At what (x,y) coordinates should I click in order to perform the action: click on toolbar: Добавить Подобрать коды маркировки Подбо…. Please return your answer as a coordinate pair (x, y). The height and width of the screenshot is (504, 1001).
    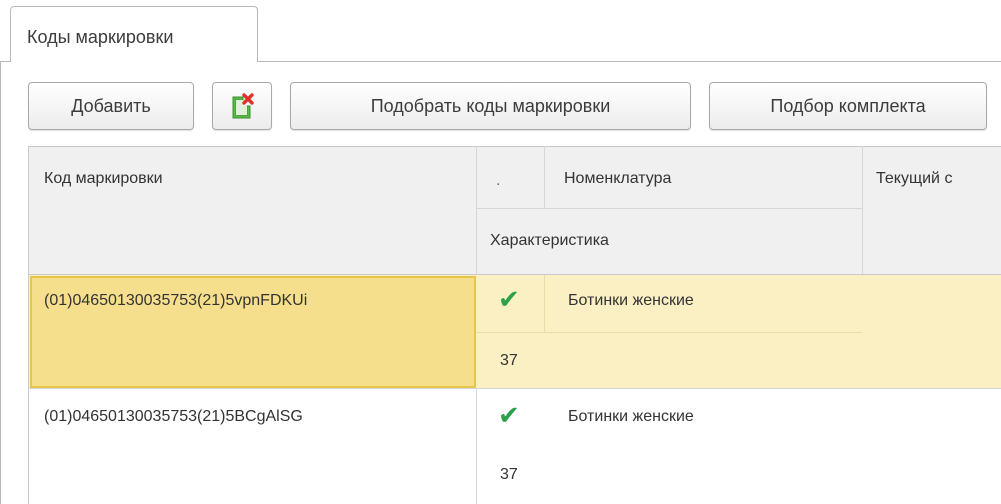
    Looking at the image, I should click on (500, 107).